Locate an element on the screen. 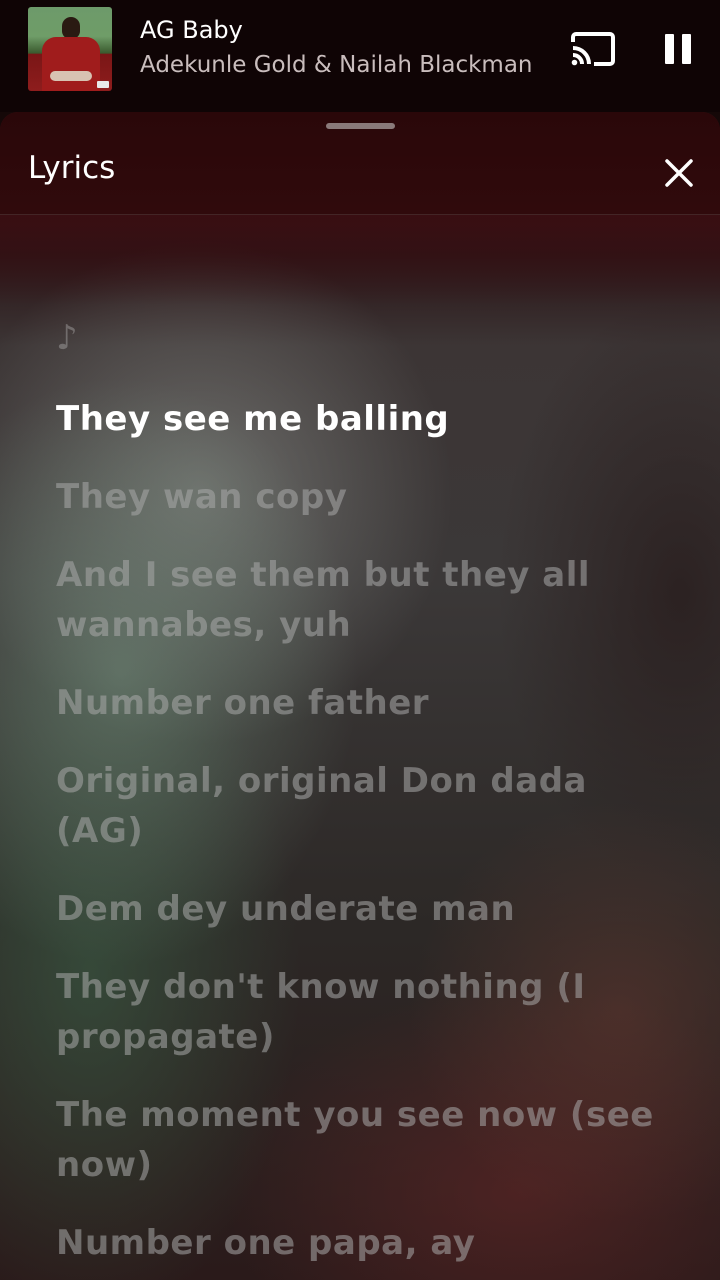 This screenshot has width=720, height=1280. pause-icon is located at coordinates (678, 49).